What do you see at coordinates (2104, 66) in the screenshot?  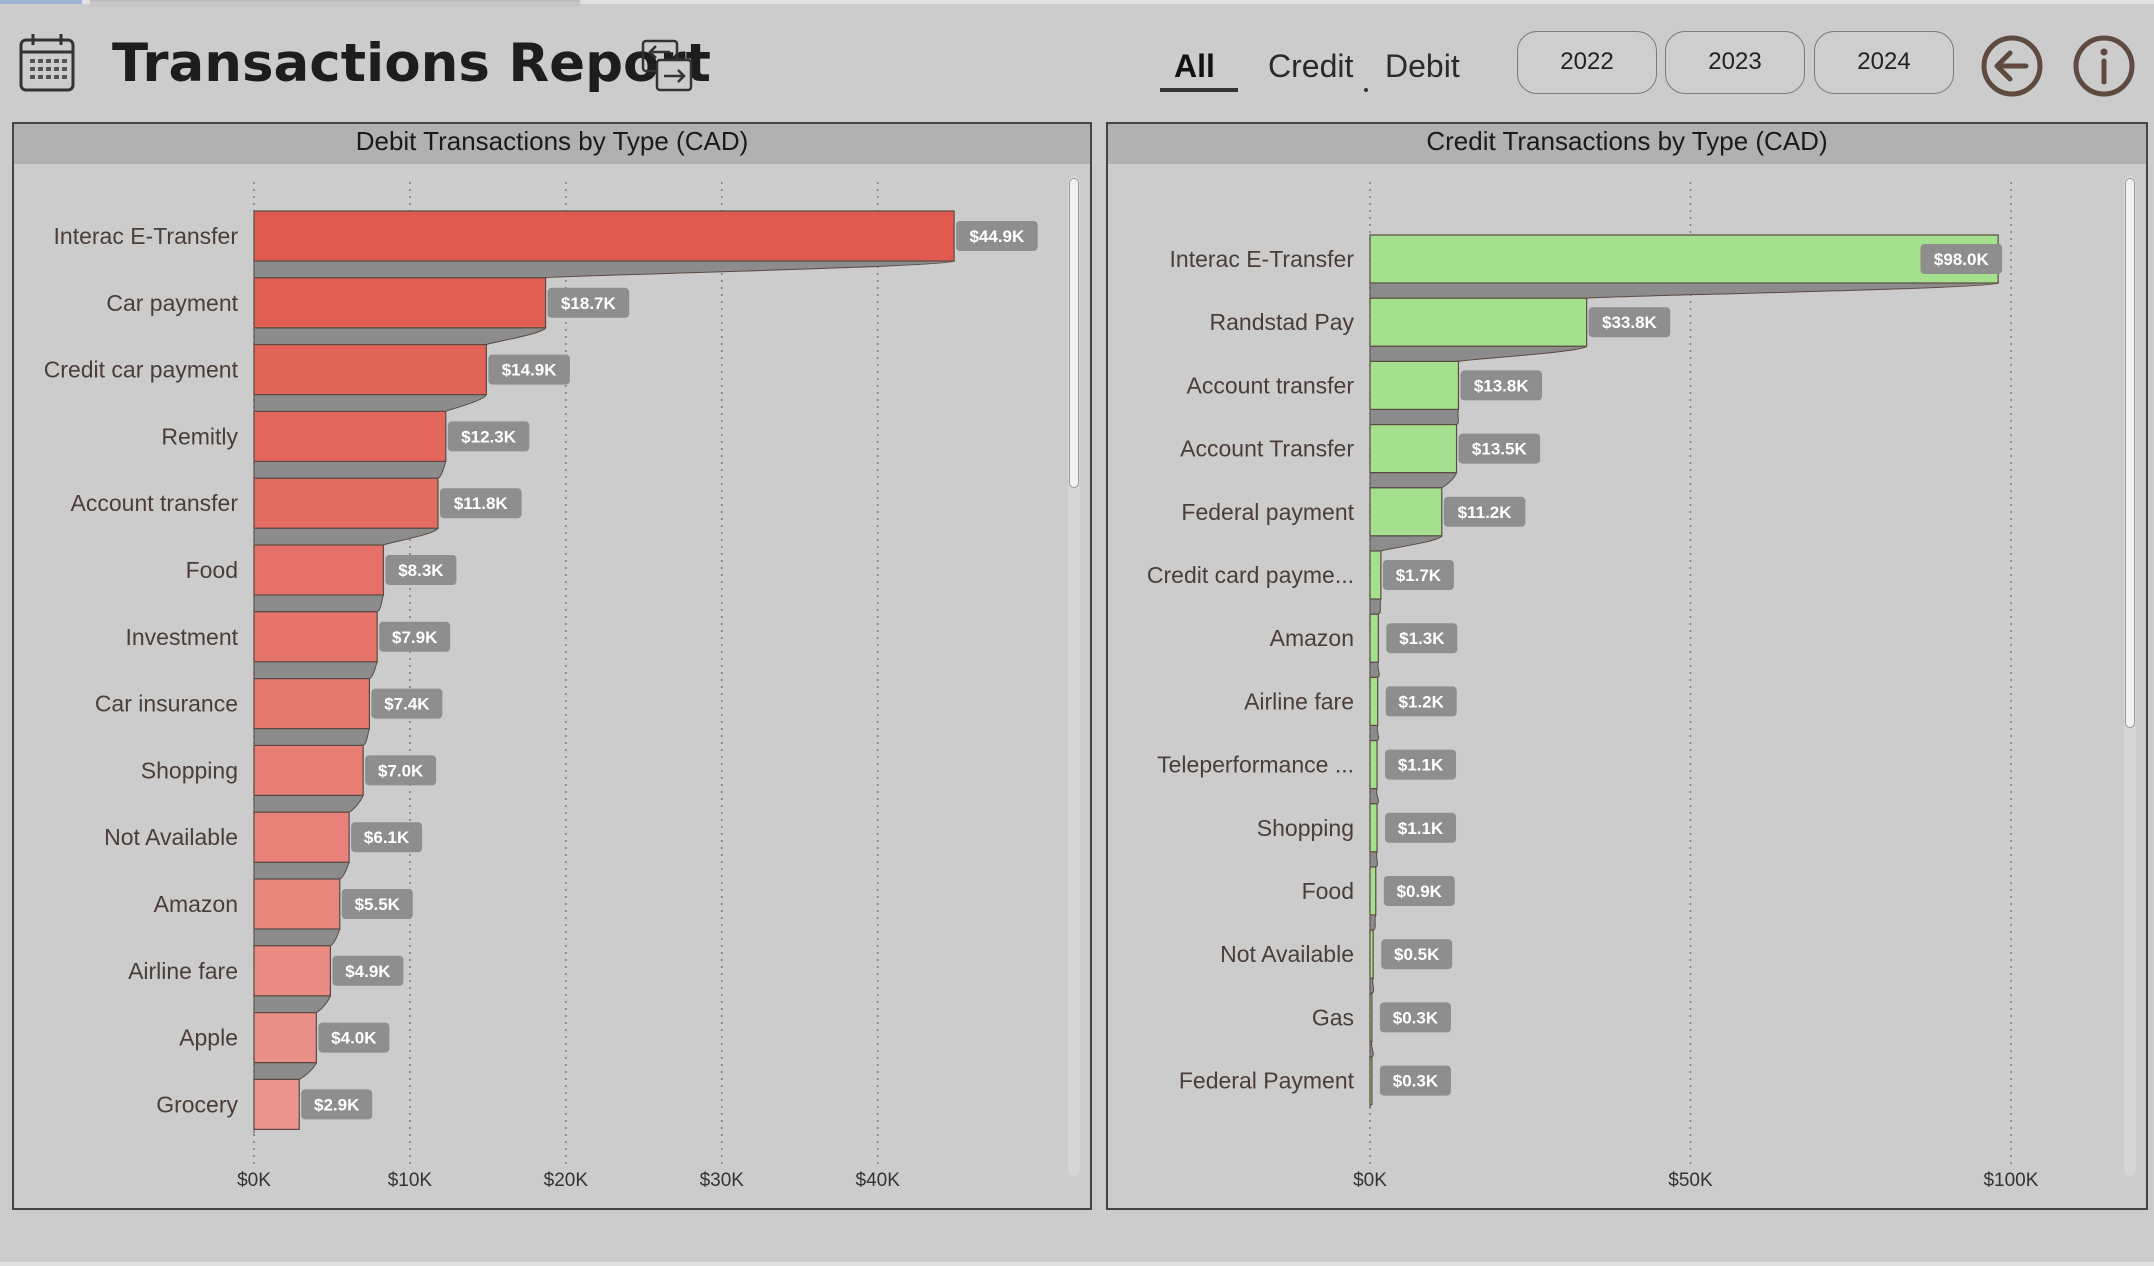 I see `info-circle-icon` at bounding box center [2104, 66].